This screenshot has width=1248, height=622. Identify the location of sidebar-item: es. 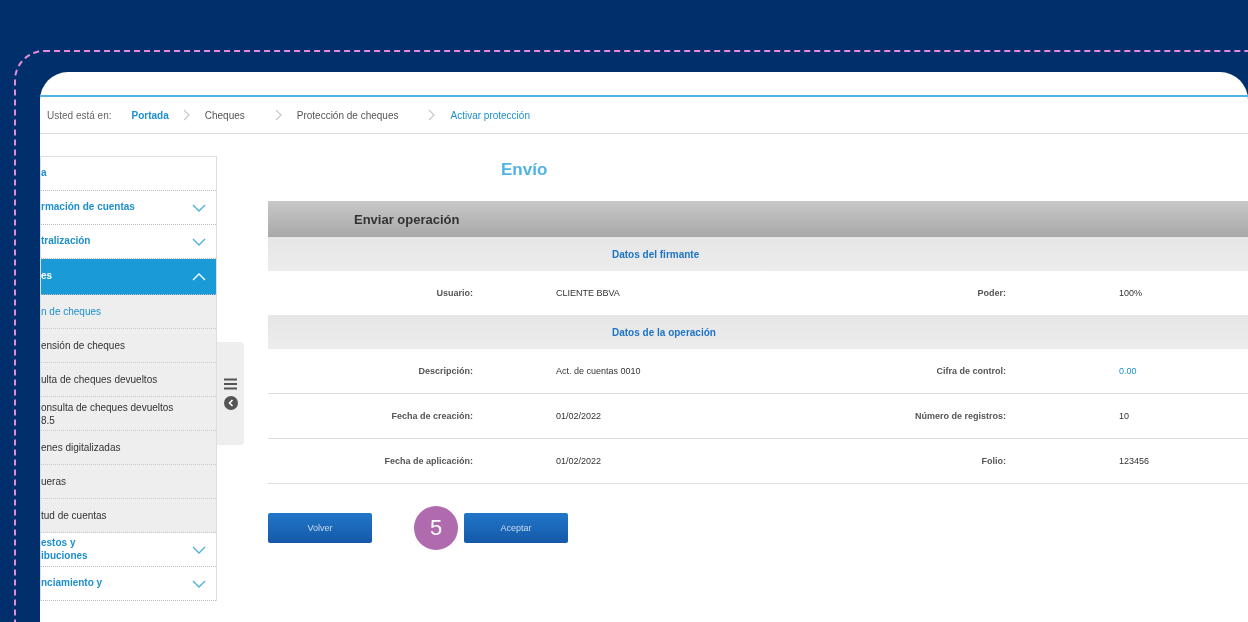
(128, 277).